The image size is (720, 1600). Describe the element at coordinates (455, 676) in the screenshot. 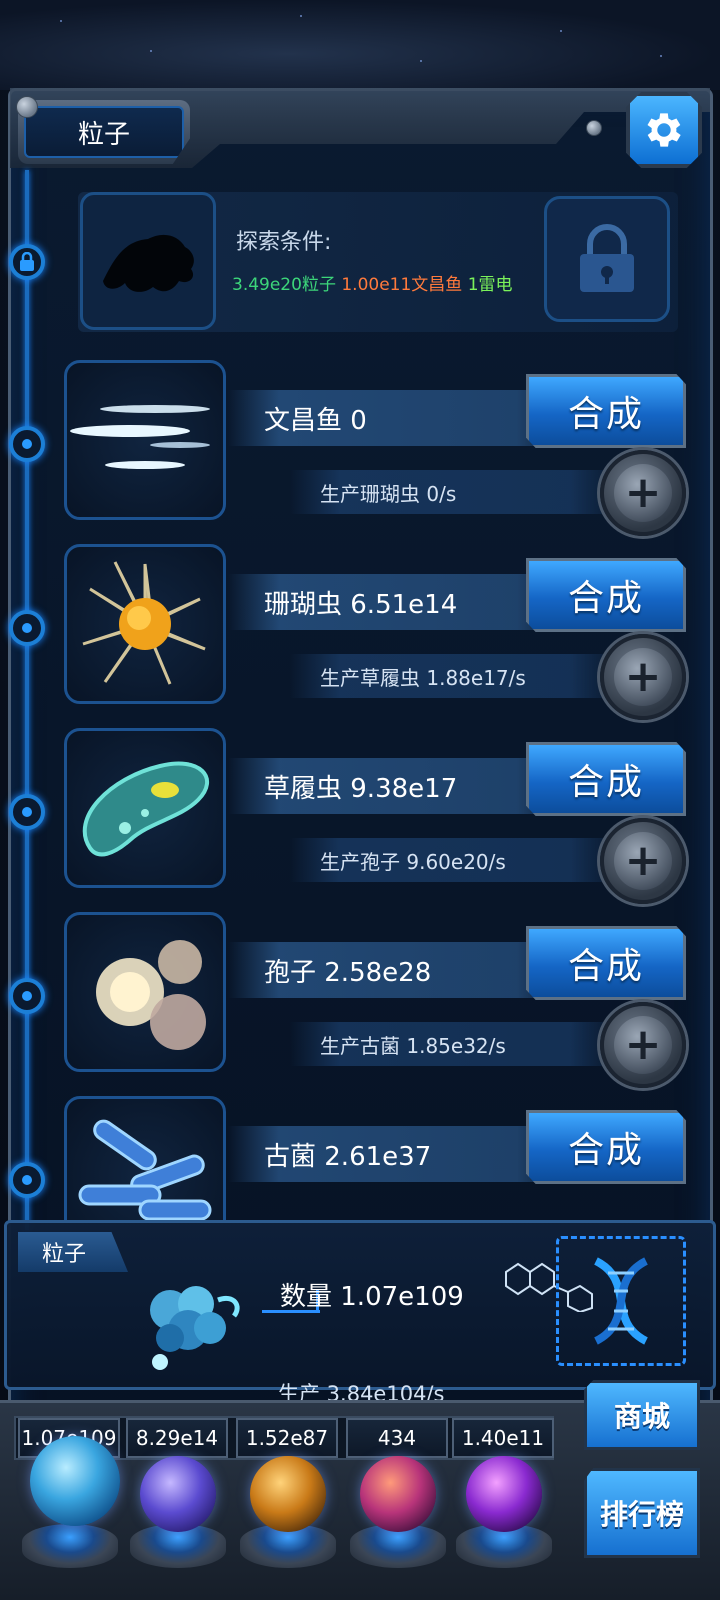

I see `creature-production: 生产草履虫 1.88e17/s` at that location.